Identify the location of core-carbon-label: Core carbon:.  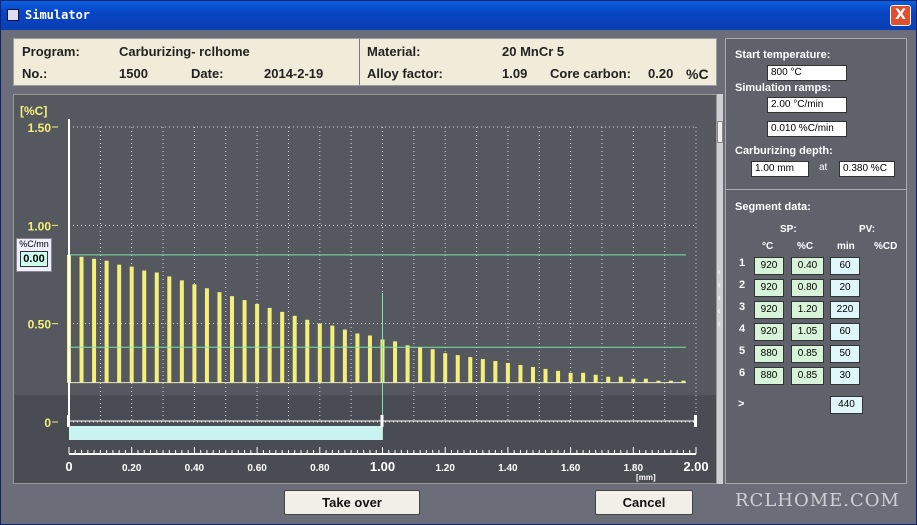
(590, 73).